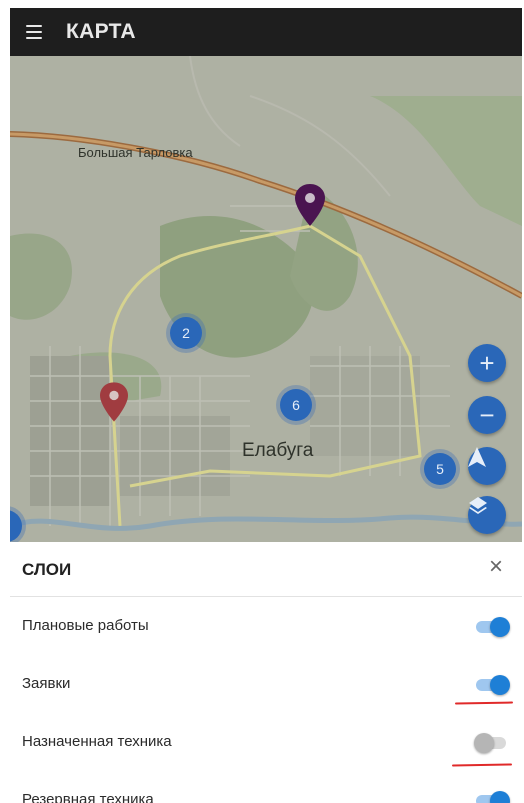  What do you see at coordinates (114, 402) in the screenshot?
I see `red-pin-icon` at bounding box center [114, 402].